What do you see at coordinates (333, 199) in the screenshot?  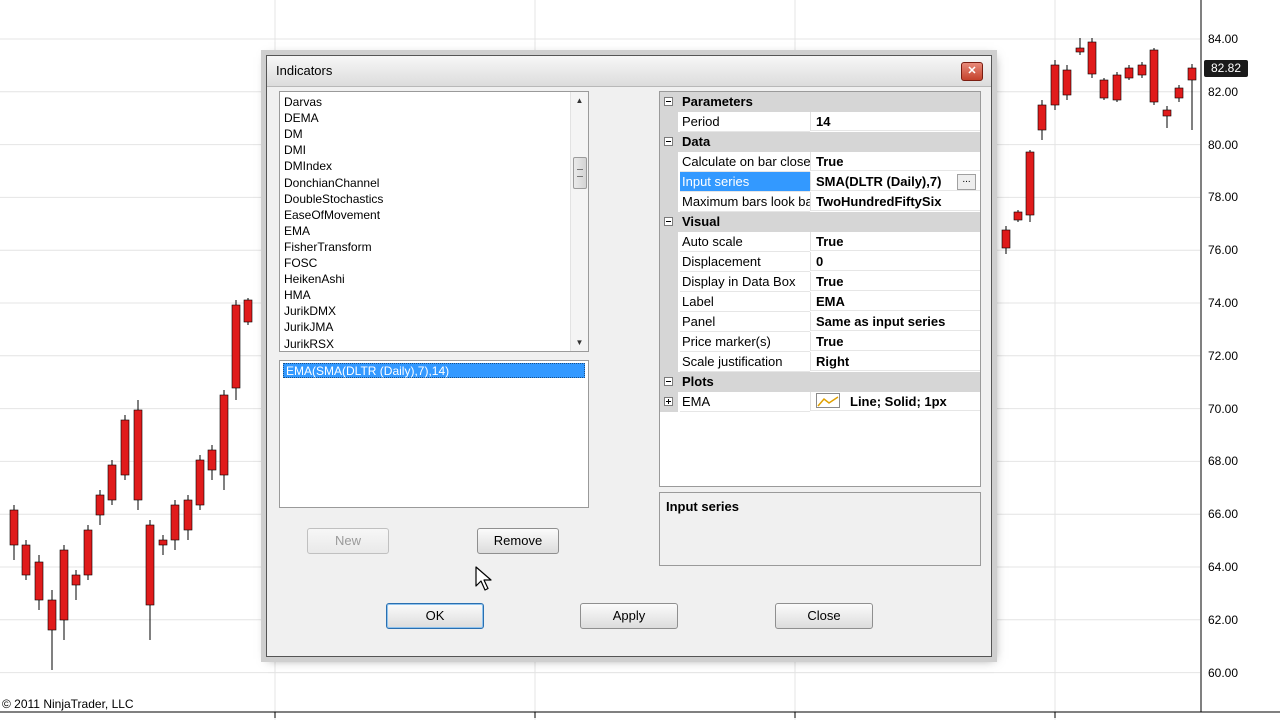 I see `indicator-list-item: DoubleStochastics` at bounding box center [333, 199].